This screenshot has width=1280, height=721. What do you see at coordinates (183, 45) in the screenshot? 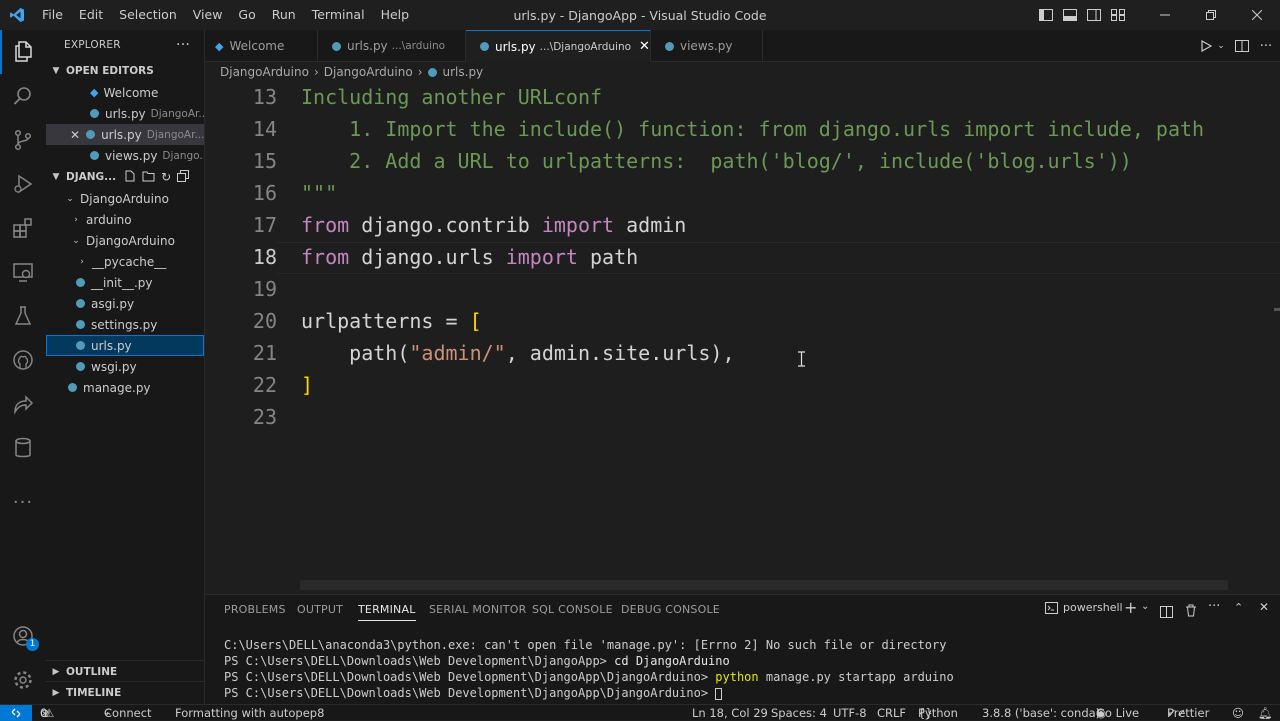
I see `explorer-more-icon: ···` at bounding box center [183, 45].